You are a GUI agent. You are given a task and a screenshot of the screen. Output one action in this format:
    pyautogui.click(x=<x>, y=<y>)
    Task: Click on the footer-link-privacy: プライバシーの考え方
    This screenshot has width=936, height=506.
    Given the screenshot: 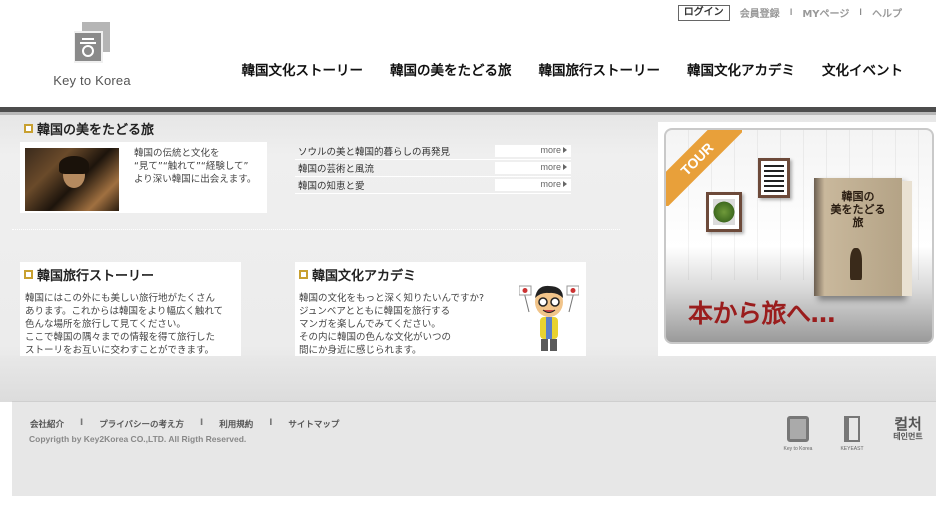 What is the action you would take?
    pyautogui.click(x=141, y=424)
    